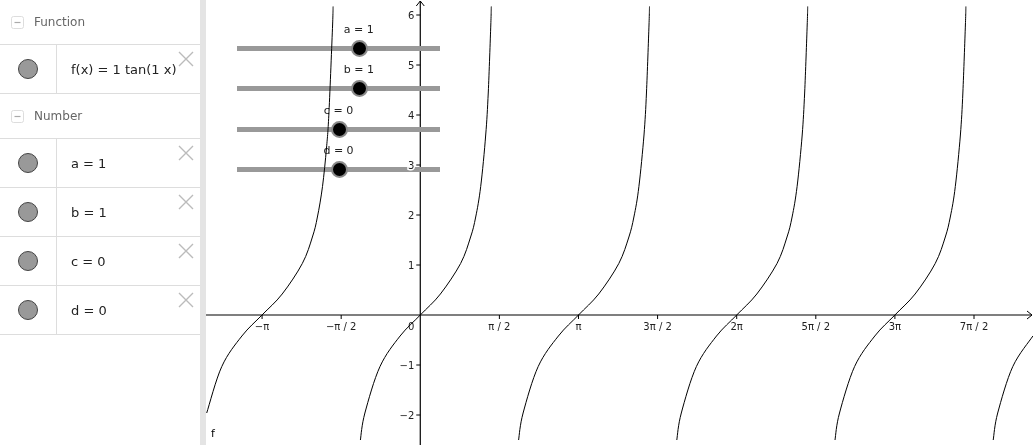 This screenshot has height=445, width=1033. Describe the element at coordinates (88, 261) in the screenshot. I see `algebra-entry: c = 0` at that location.